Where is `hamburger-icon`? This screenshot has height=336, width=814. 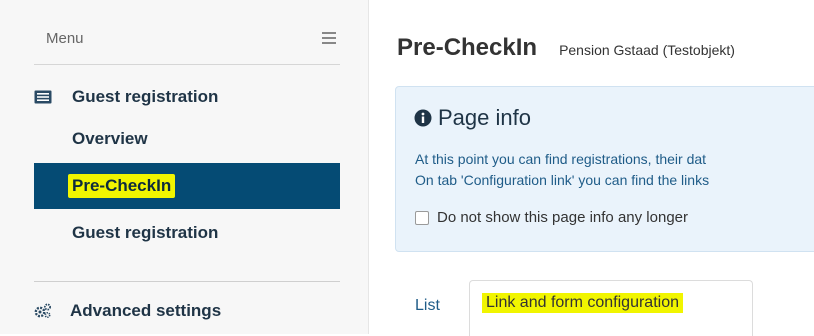
hamburger-icon is located at coordinates (329, 38).